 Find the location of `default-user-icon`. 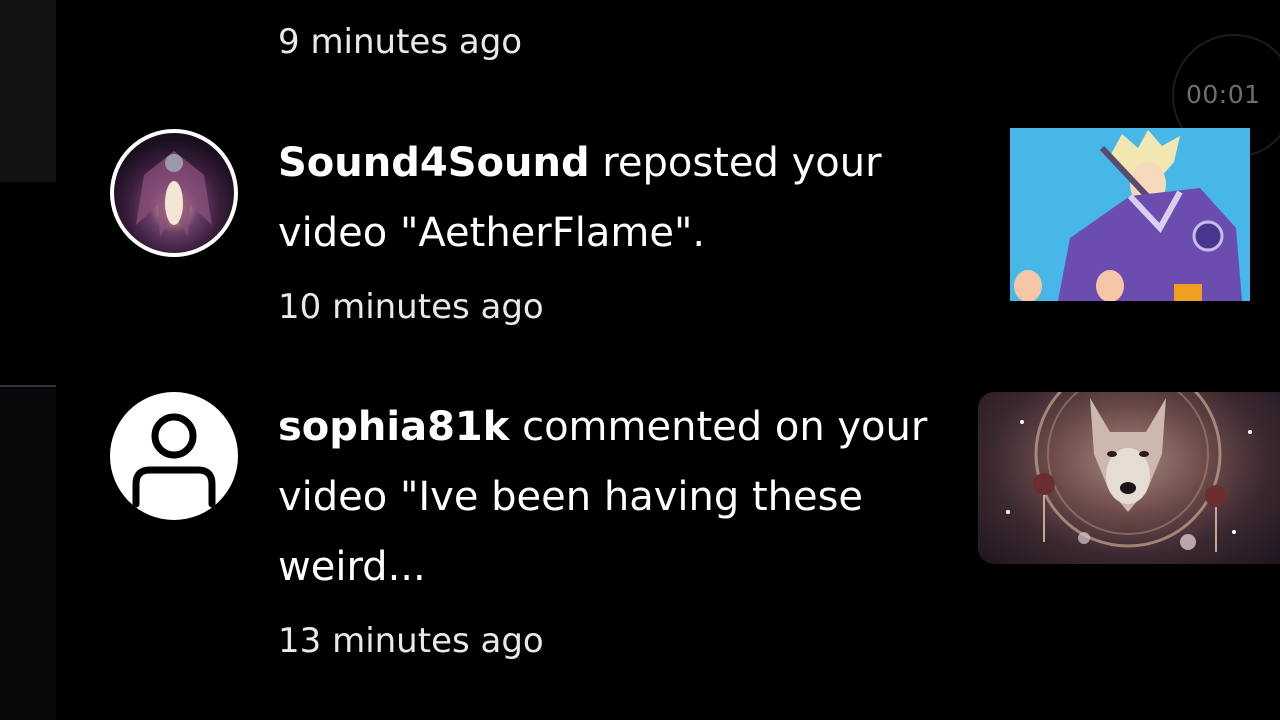

default-user-icon is located at coordinates (174, 460).